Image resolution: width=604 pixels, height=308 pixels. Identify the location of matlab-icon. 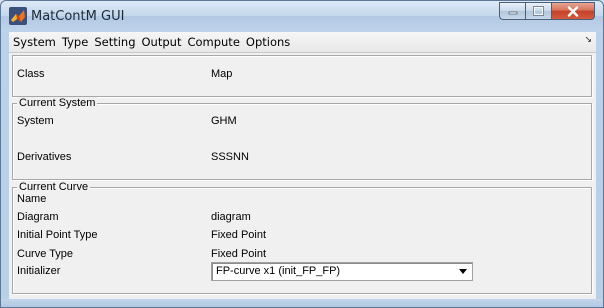
(18, 16).